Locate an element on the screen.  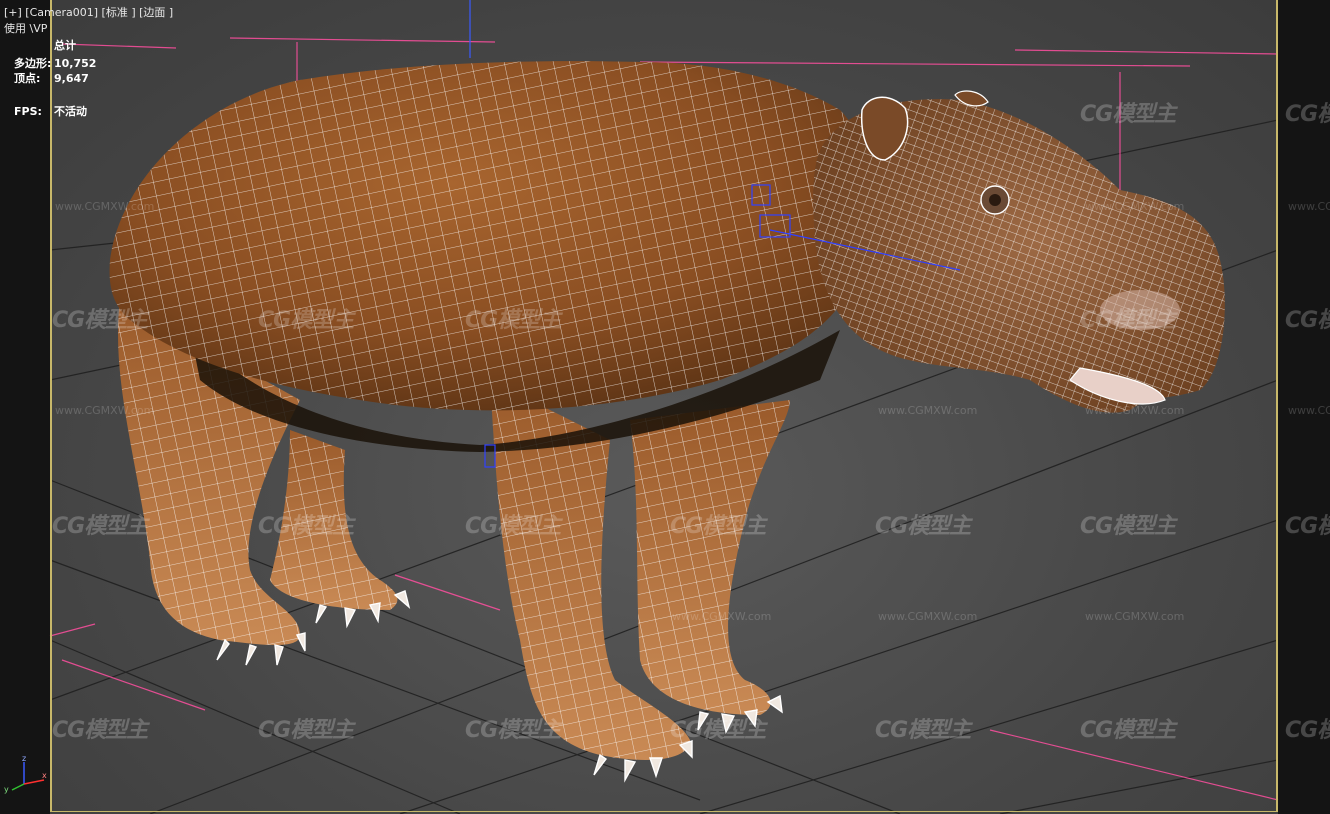
stats-verts-value: 9,647 is located at coordinates (71, 78).